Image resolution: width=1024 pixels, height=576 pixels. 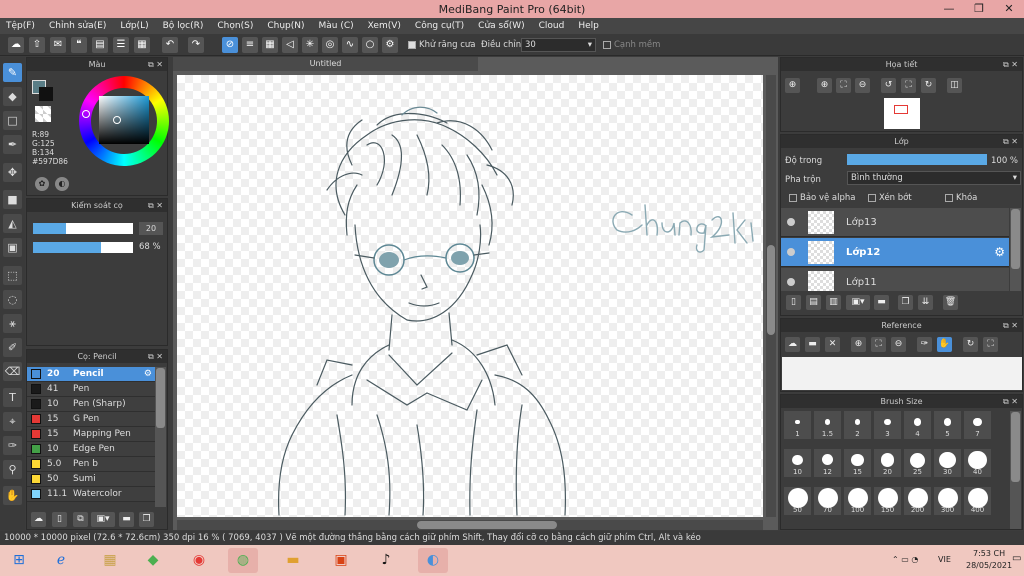 What do you see at coordinates (117, 120) in the screenshot?
I see `color-picker-cursor` at bounding box center [117, 120].